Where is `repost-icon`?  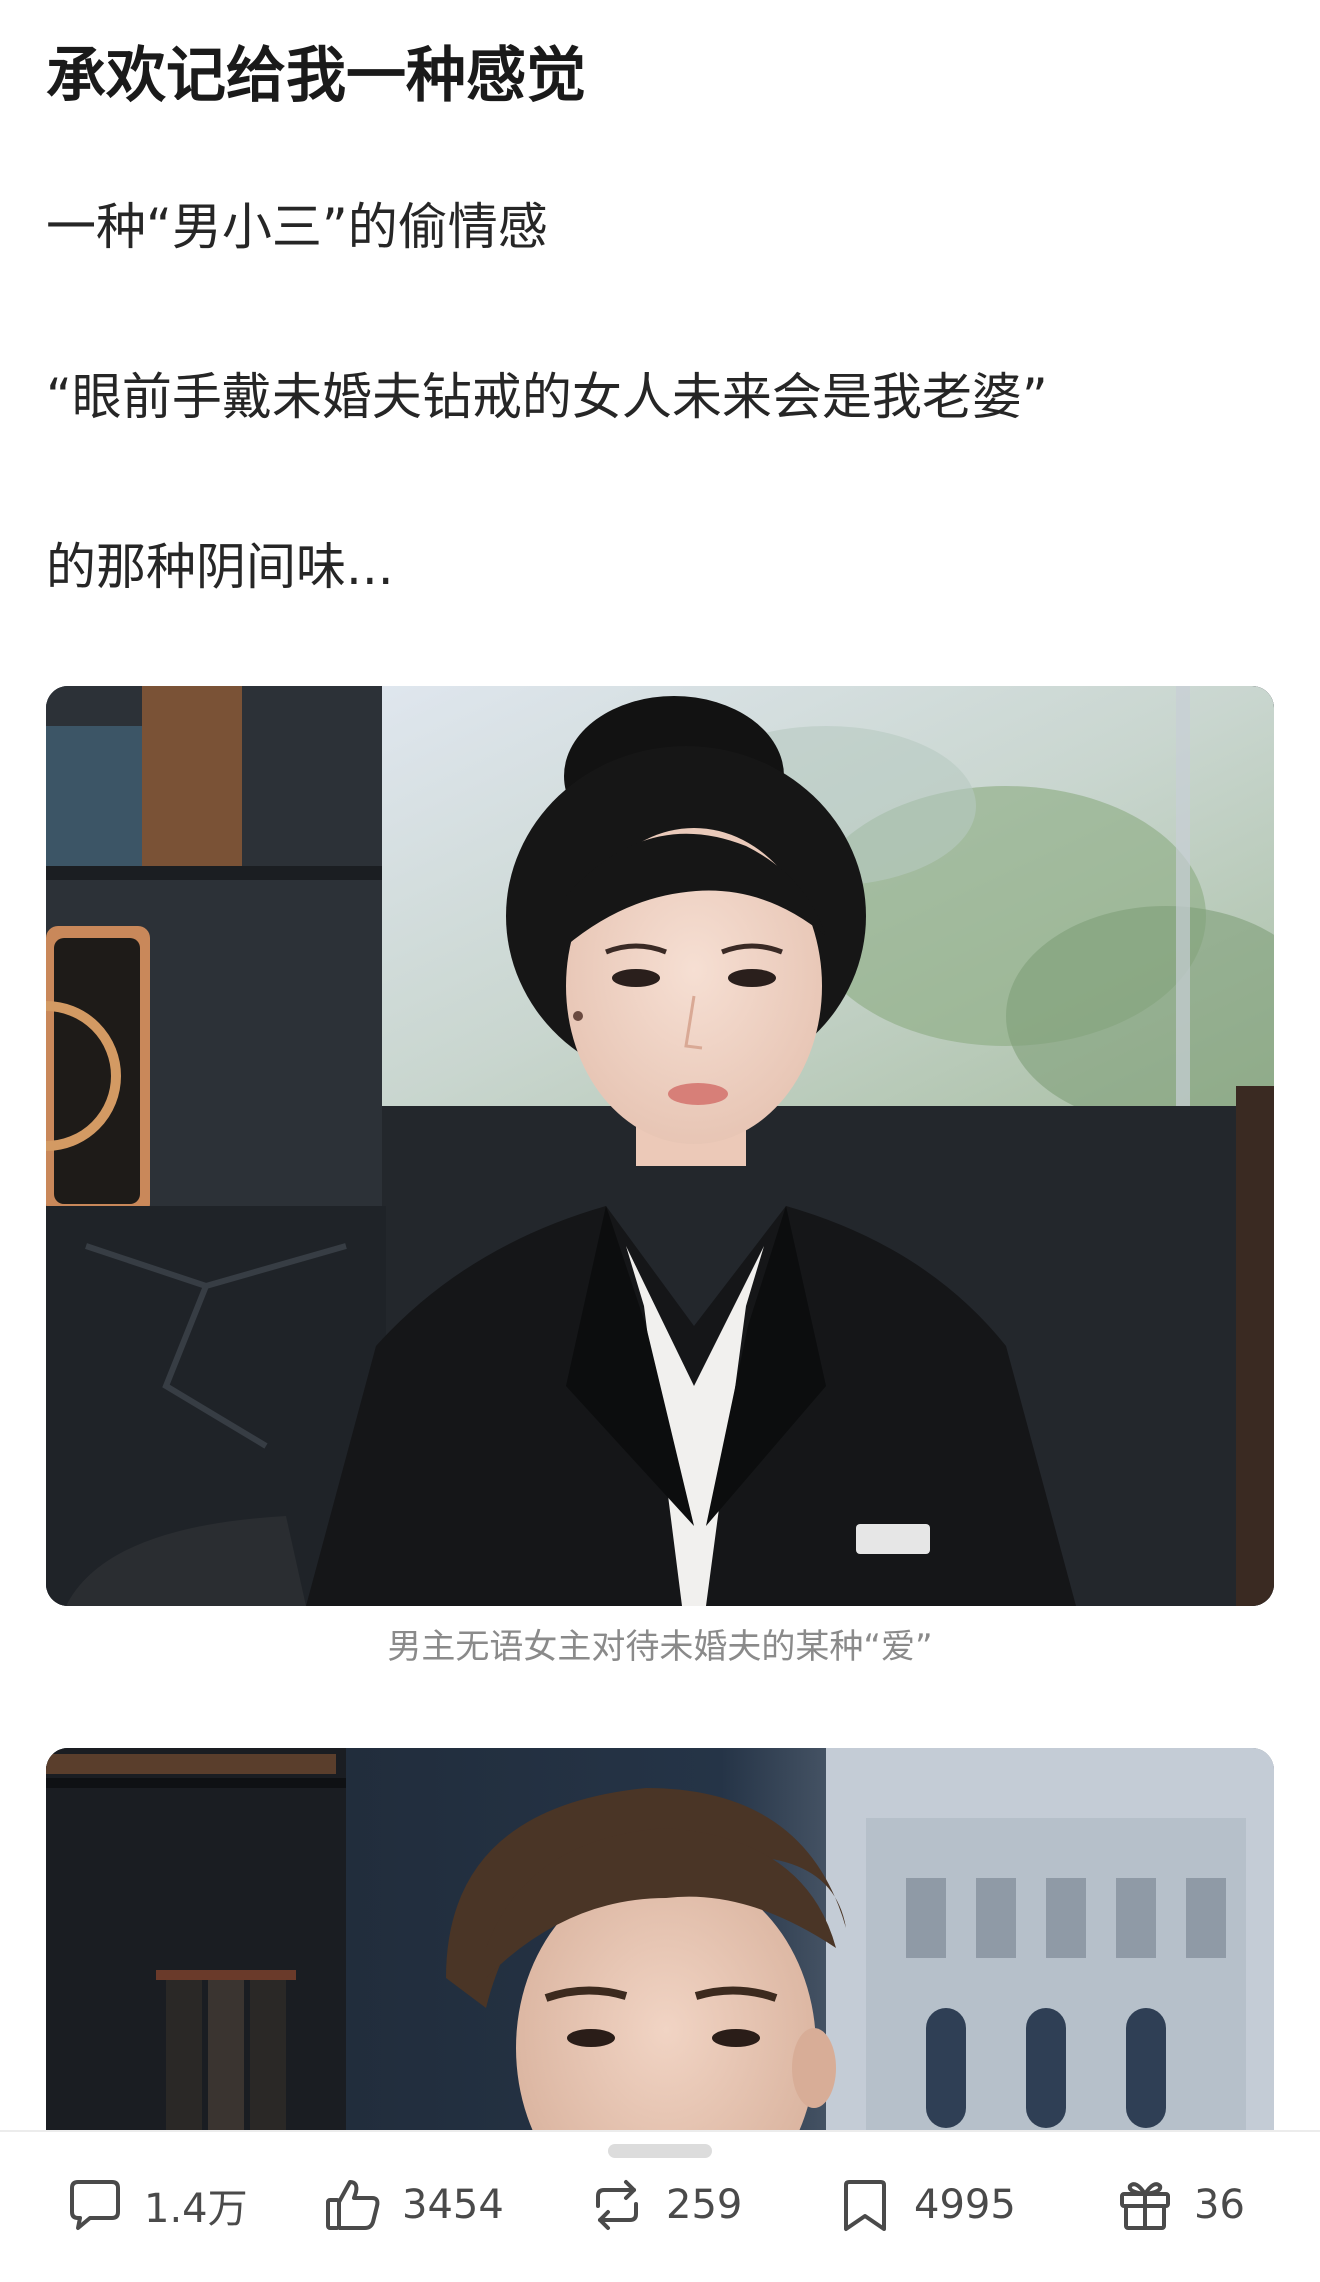
repost-icon is located at coordinates (617, 2205).